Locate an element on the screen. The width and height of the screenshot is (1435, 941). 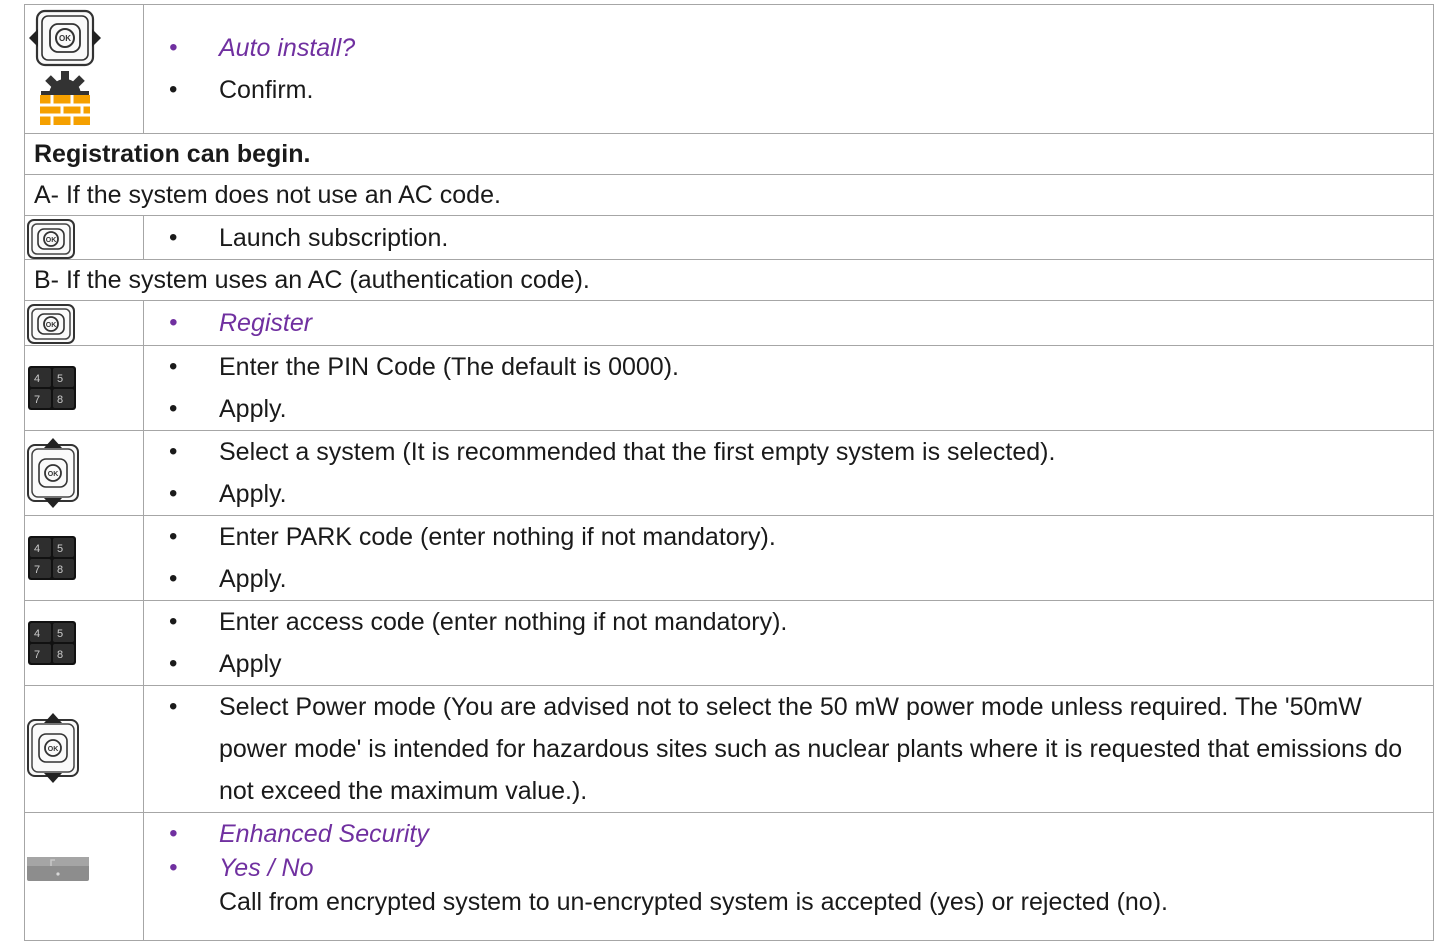
apply-step: Apply is located at coordinates (788, 664).